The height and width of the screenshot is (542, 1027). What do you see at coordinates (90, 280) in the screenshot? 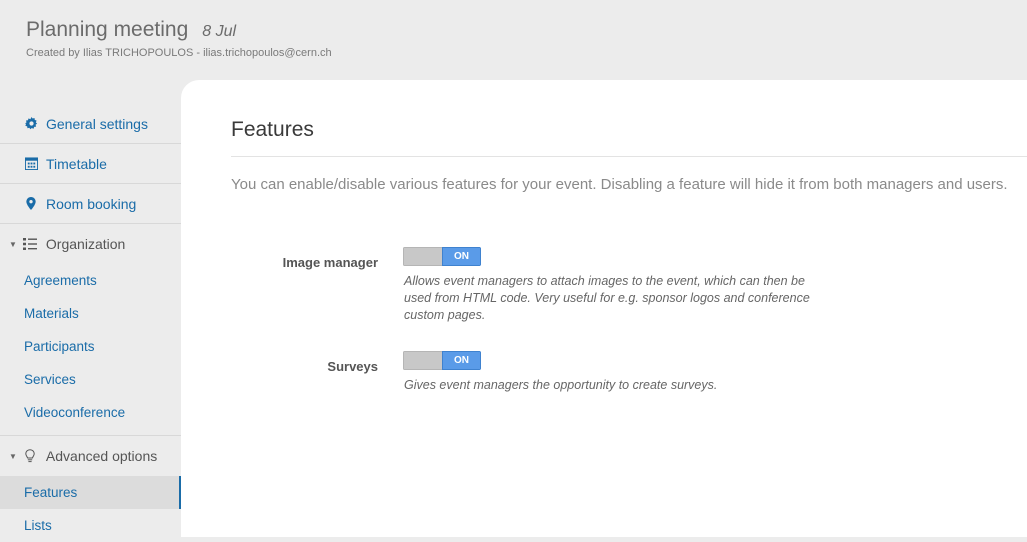
I see `sidebar-item-agreements: Agreements` at bounding box center [90, 280].